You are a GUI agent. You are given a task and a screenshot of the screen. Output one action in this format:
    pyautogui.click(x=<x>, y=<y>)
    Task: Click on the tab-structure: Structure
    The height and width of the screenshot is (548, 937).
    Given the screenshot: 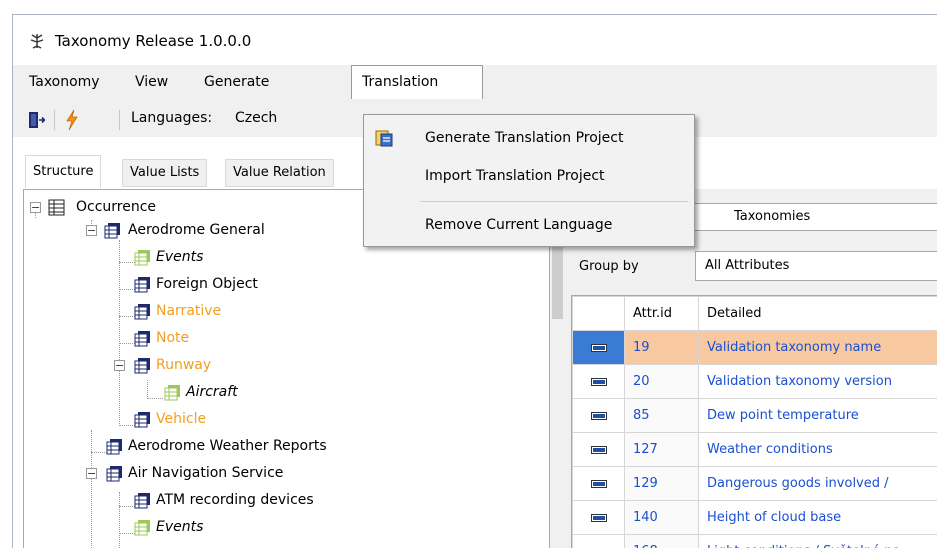 What is the action you would take?
    pyautogui.click(x=63, y=171)
    